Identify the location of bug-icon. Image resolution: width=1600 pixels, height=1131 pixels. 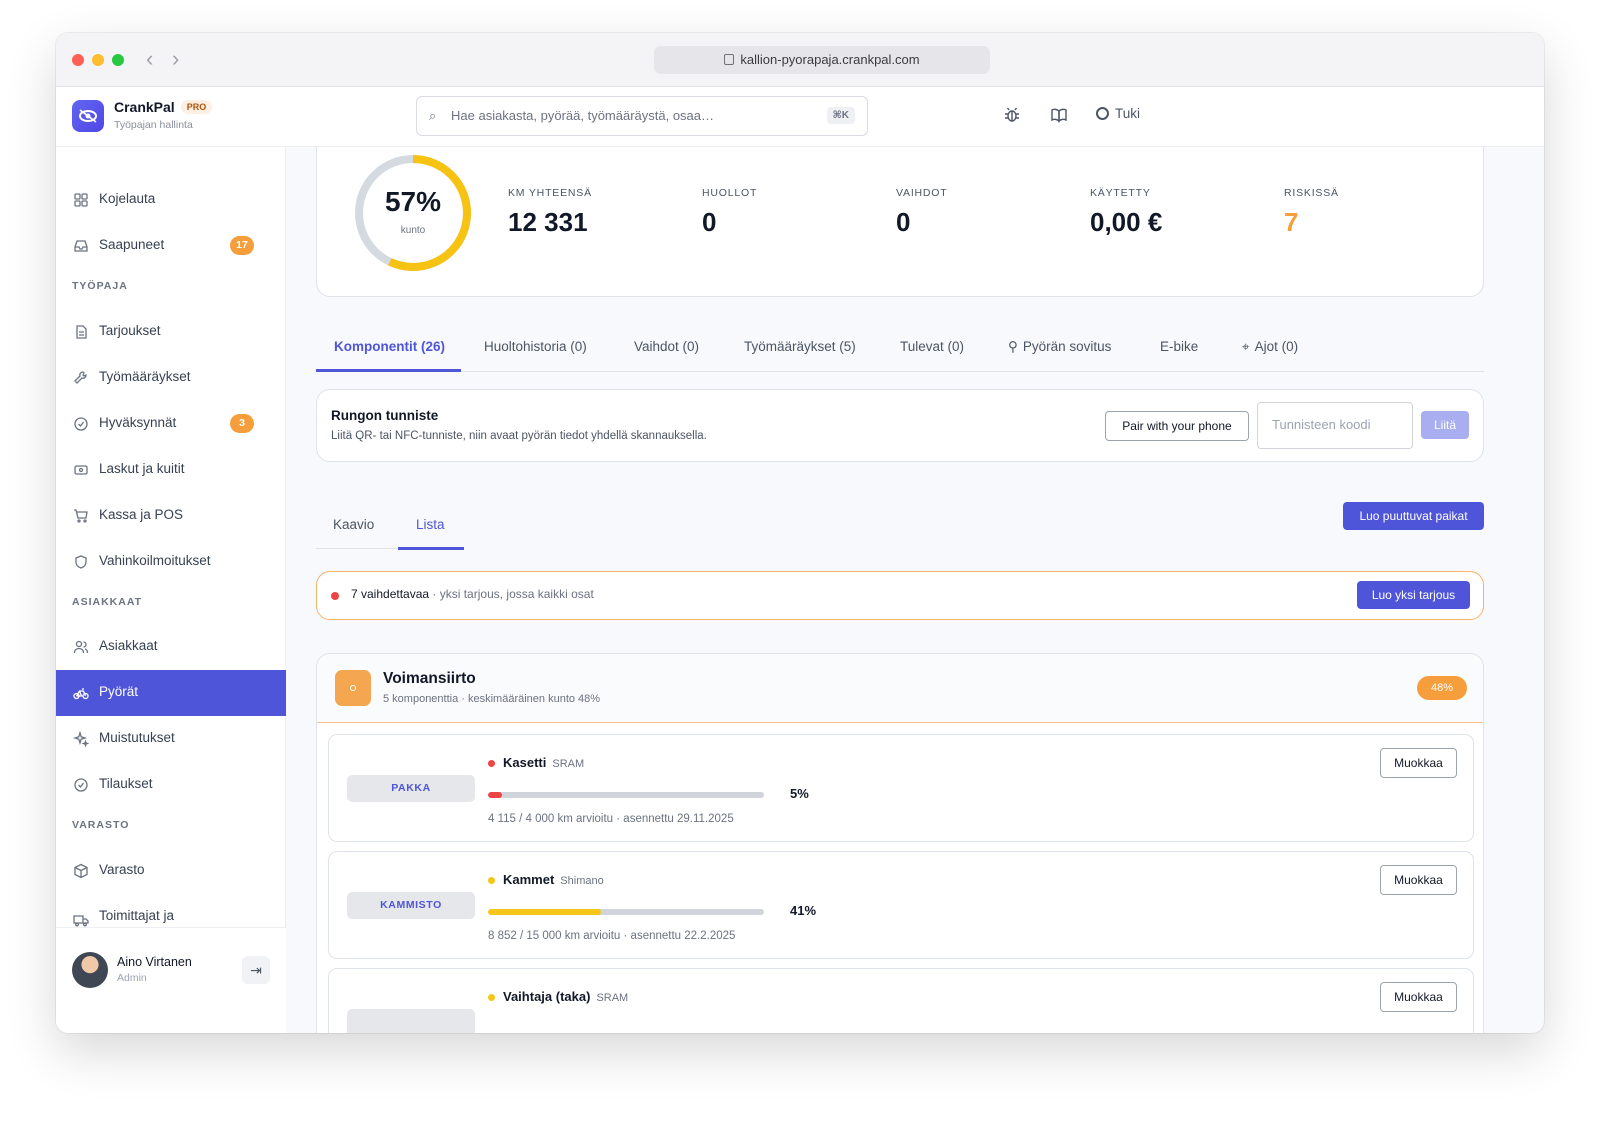
(1012, 116).